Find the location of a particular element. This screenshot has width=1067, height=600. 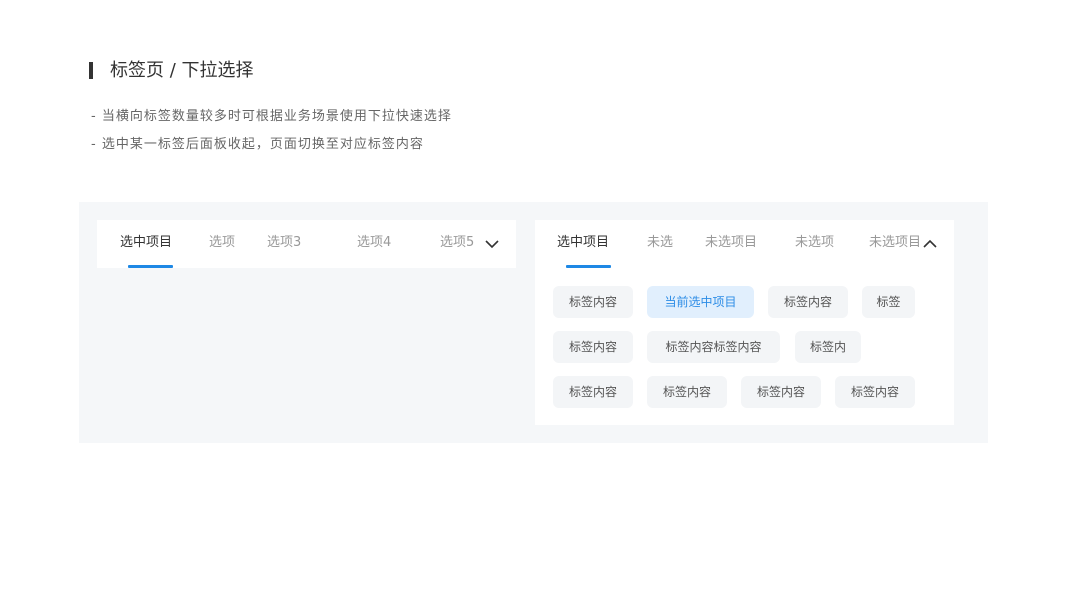

tab-option-4: 选项4 is located at coordinates (374, 243).